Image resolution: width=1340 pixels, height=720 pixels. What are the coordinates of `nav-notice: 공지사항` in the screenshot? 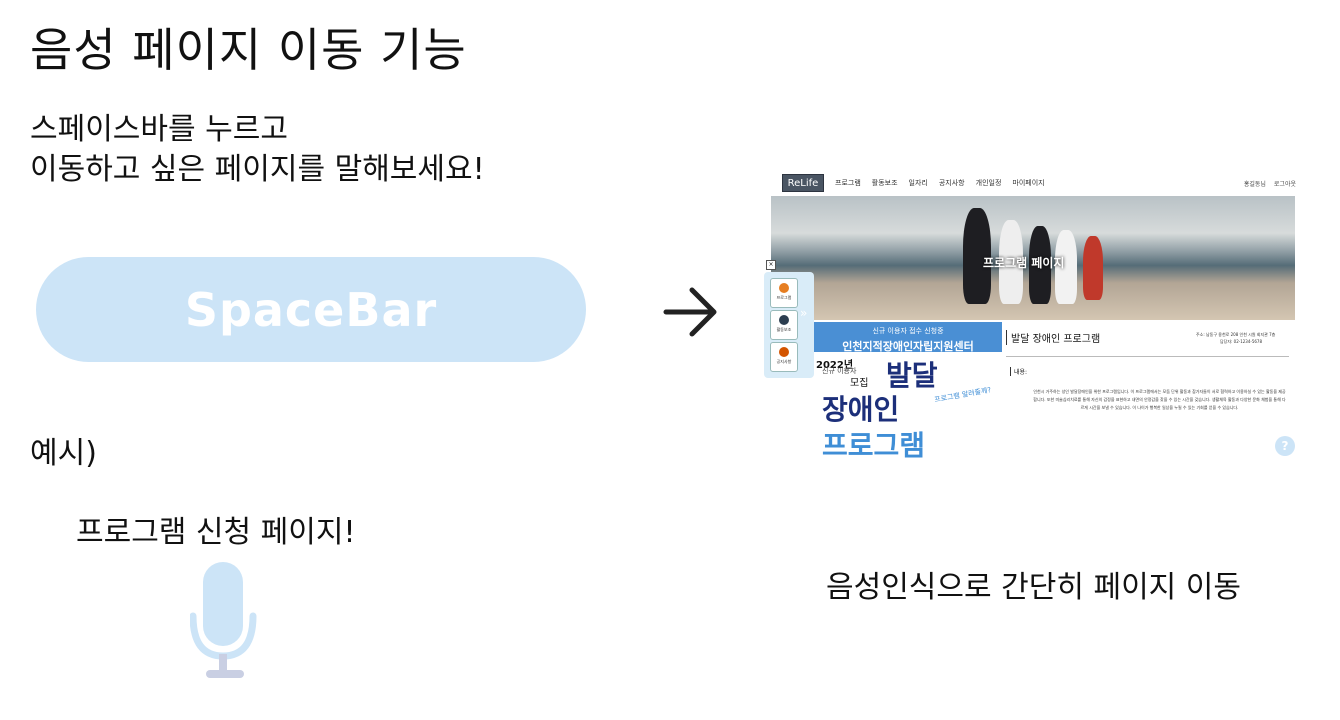 It's located at (952, 183).